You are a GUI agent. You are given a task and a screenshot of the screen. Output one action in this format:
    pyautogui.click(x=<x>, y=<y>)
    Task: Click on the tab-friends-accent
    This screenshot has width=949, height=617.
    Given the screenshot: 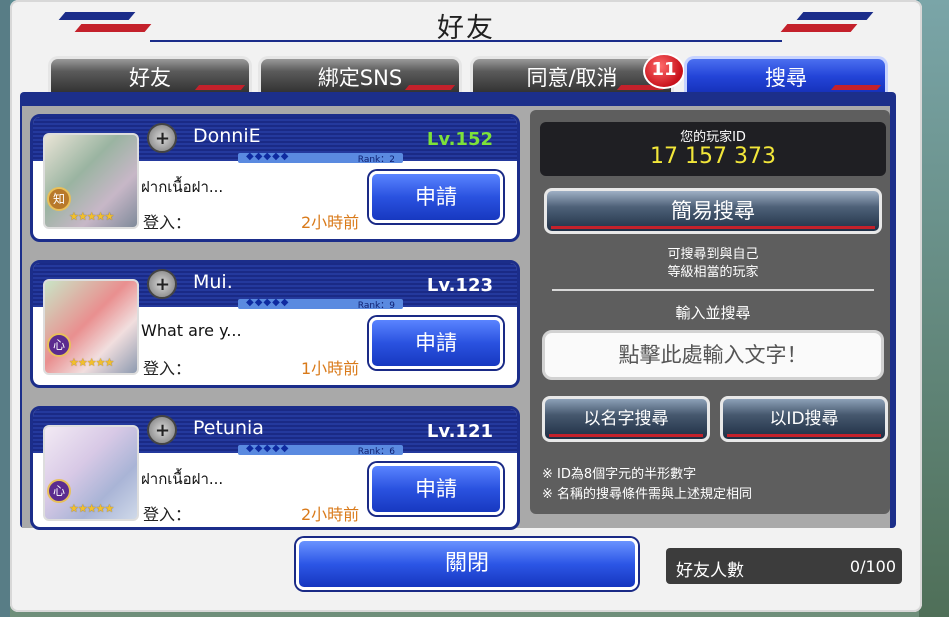 What is the action you would take?
    pyautogui.click(x=220, y=87)
    